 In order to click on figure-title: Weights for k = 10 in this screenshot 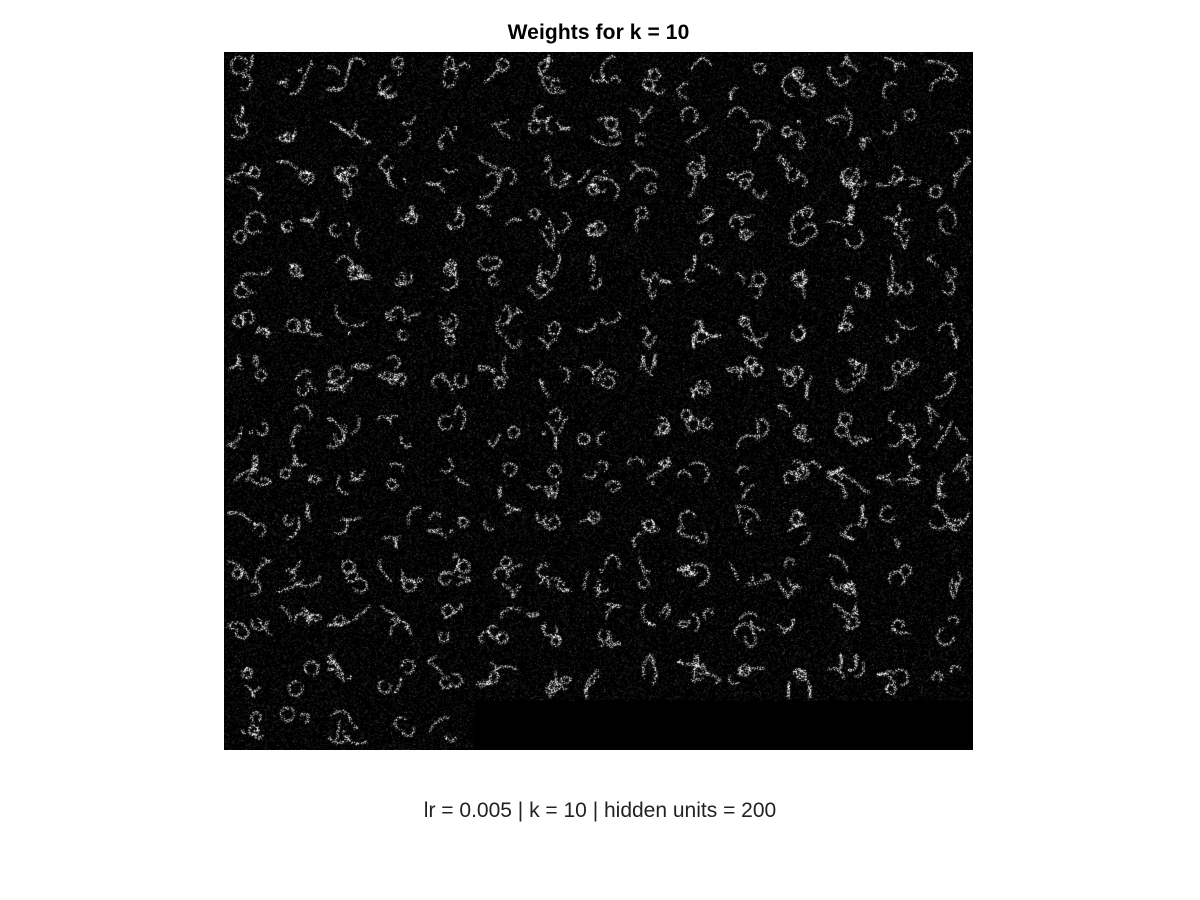, I will do `click(598, 32)`.